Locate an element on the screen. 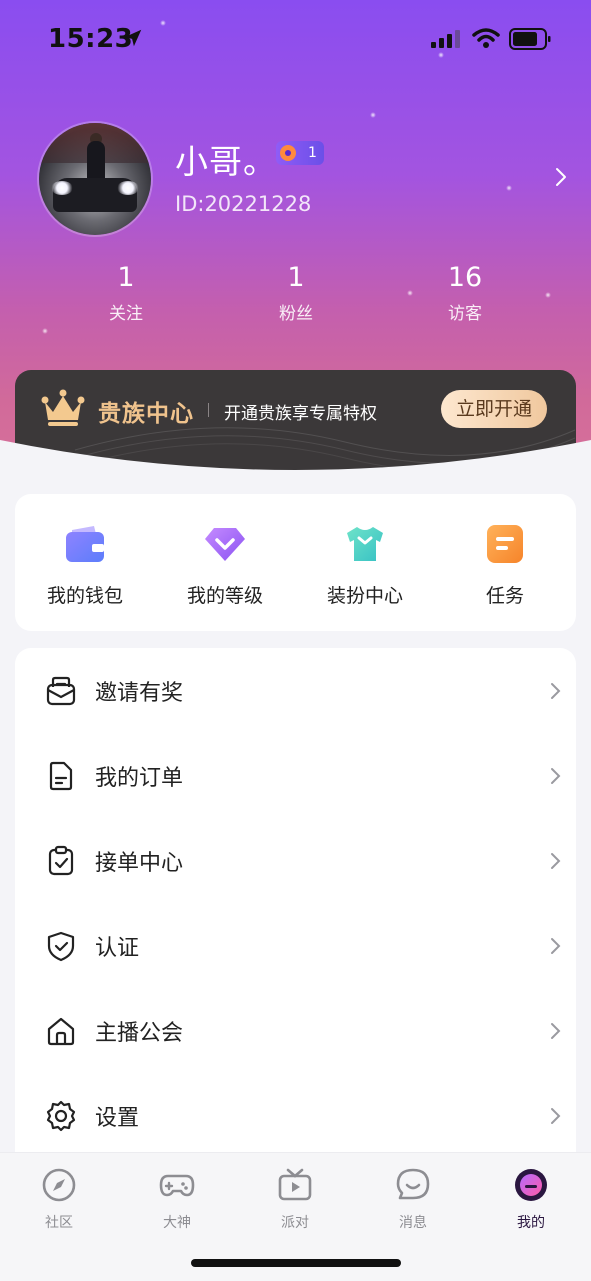 Image resolution: width=591 pixels, height=1281 pixels. tab-label: 社区 is located at coordinates (59, 1223).